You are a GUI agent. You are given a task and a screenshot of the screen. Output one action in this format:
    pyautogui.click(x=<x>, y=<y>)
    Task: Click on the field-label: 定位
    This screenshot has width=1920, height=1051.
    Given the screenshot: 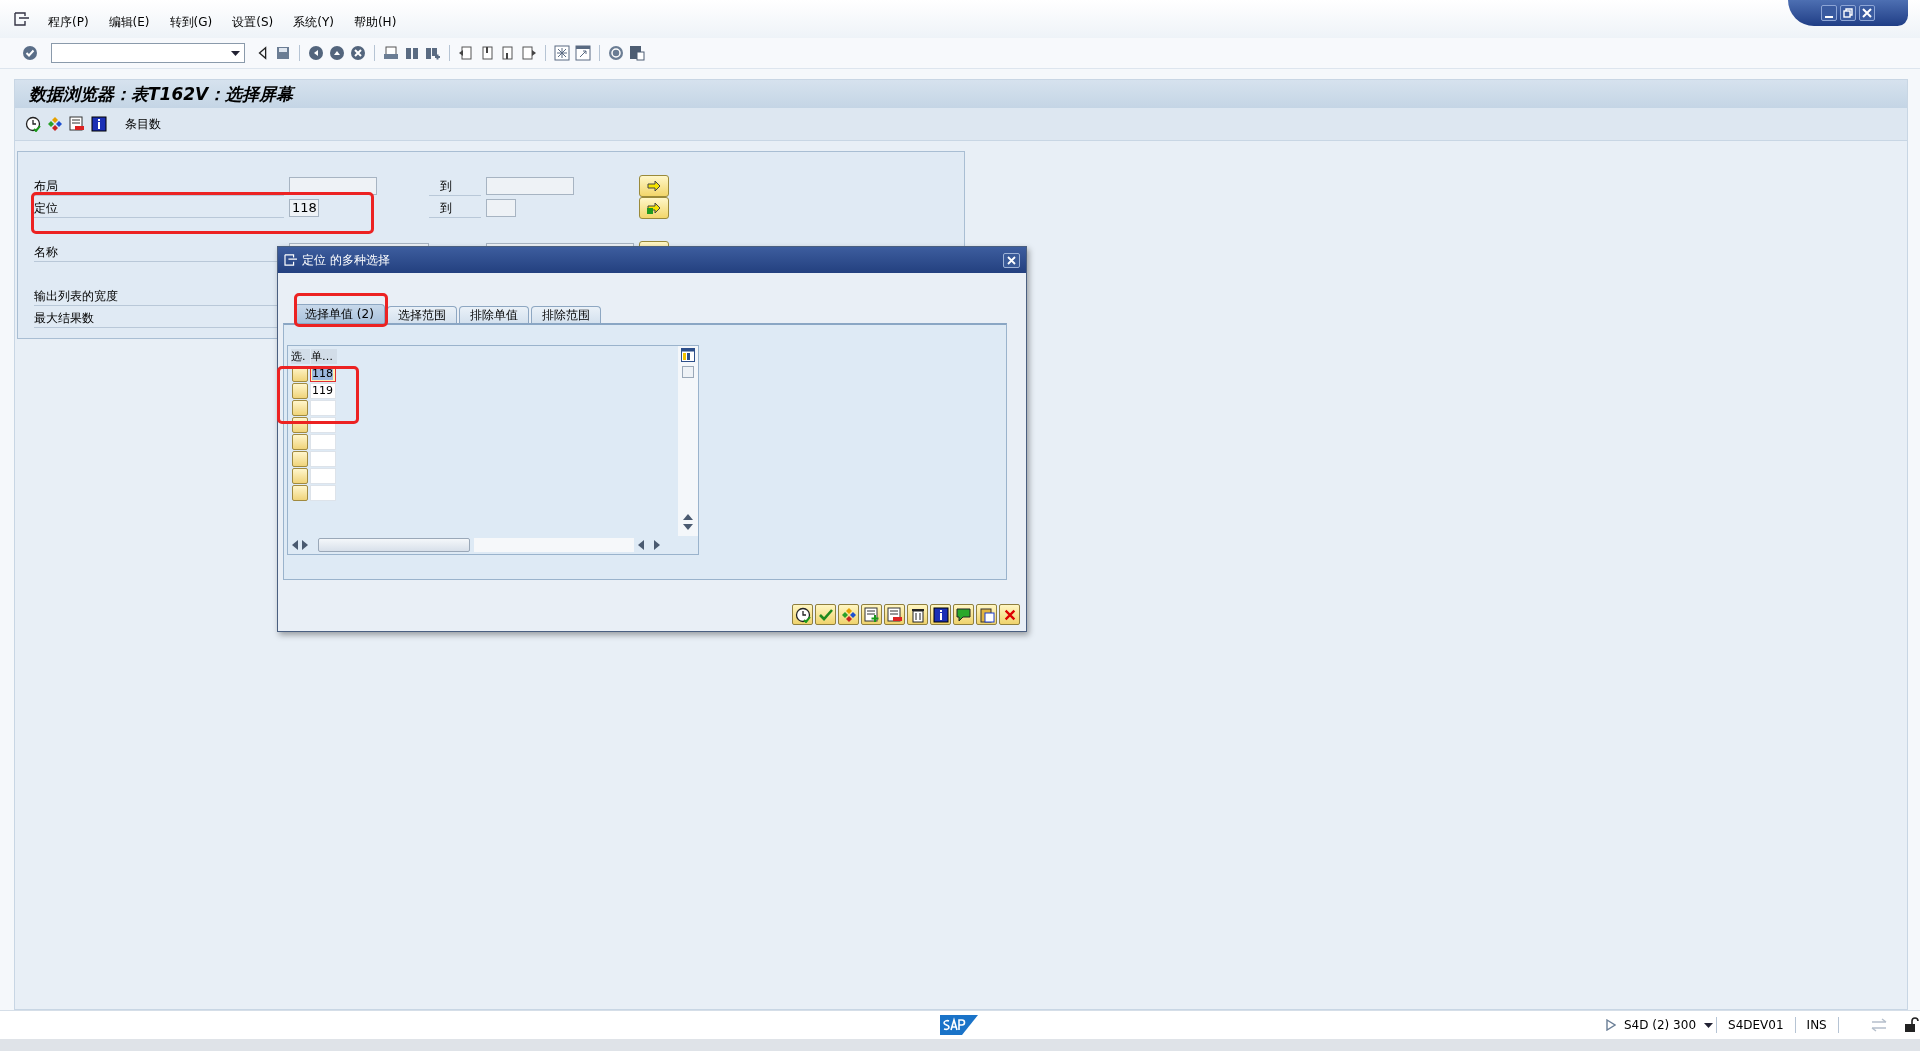 What is the action you would take?
    pyautogui.click(x=159, y=208)
    